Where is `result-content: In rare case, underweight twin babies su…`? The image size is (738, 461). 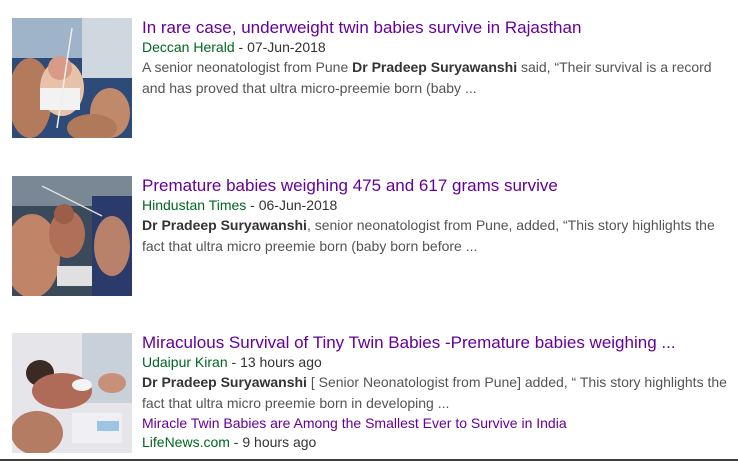
result-content: In rare case, underweight twin babies su… is located at coordinates (438, 58).